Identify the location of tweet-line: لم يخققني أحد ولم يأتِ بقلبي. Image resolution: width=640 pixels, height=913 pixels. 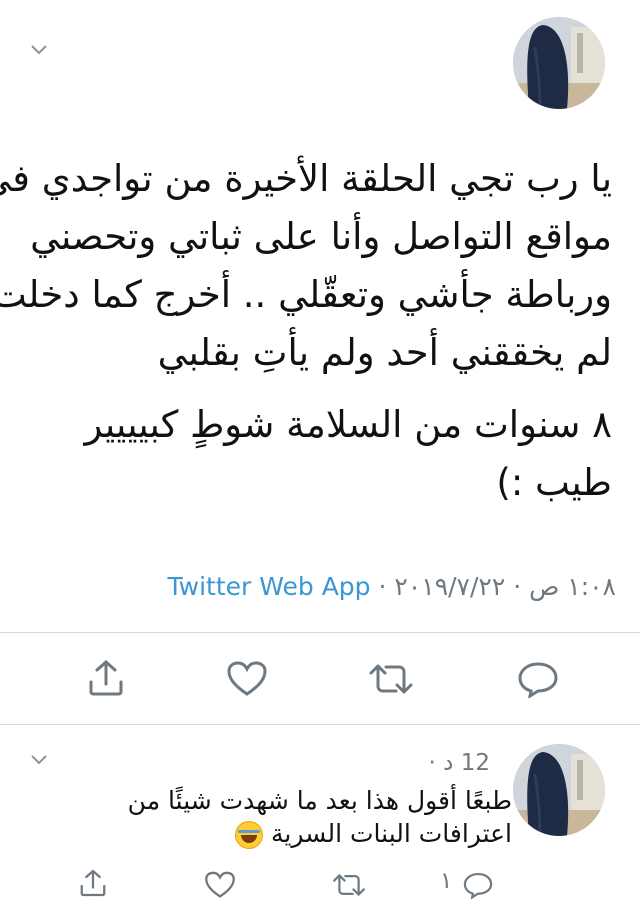
(384, 352).